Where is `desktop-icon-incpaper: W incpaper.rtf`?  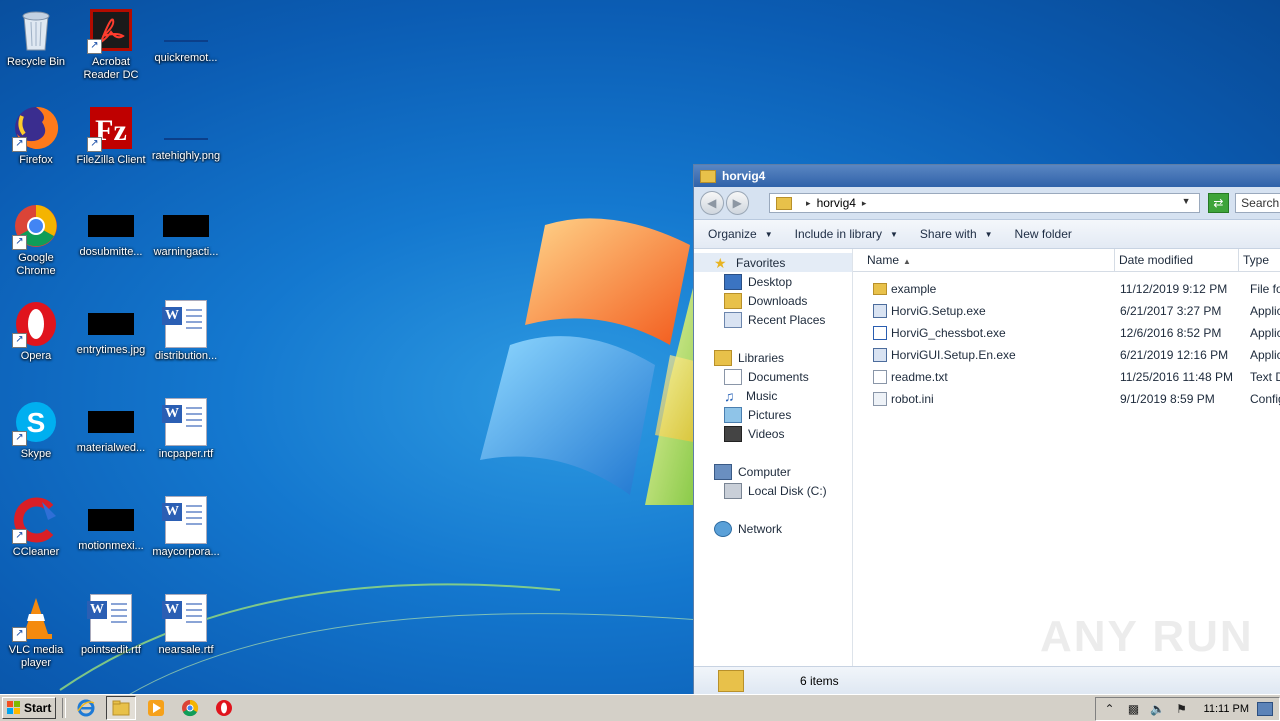 desktop-icon-incpaper: W incpaper.rtf is located at coordinates (186, 427).